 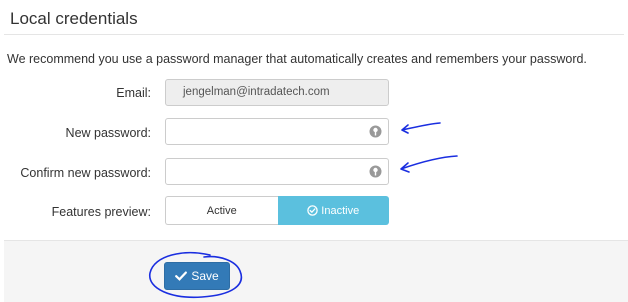 I want to click on title-divider, so click(x=314, y=34).